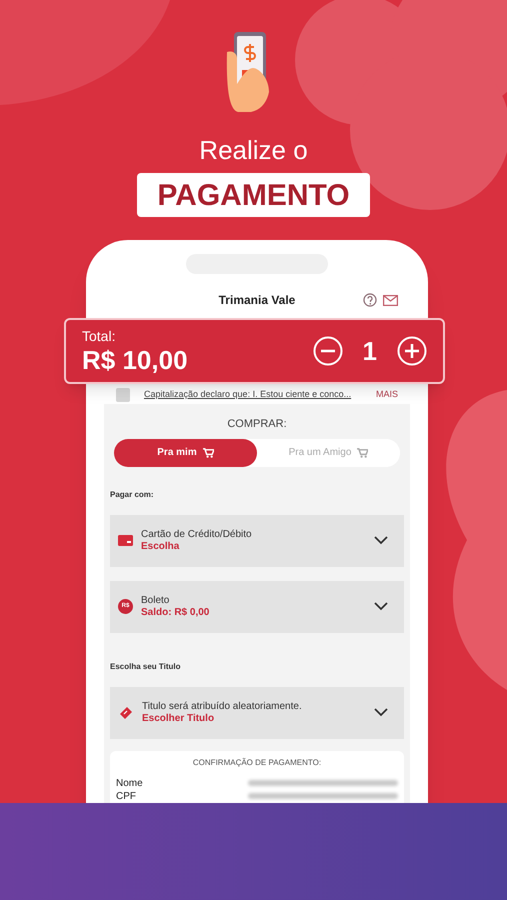  I want to click on more-link: MAIS, so click(387, 395).